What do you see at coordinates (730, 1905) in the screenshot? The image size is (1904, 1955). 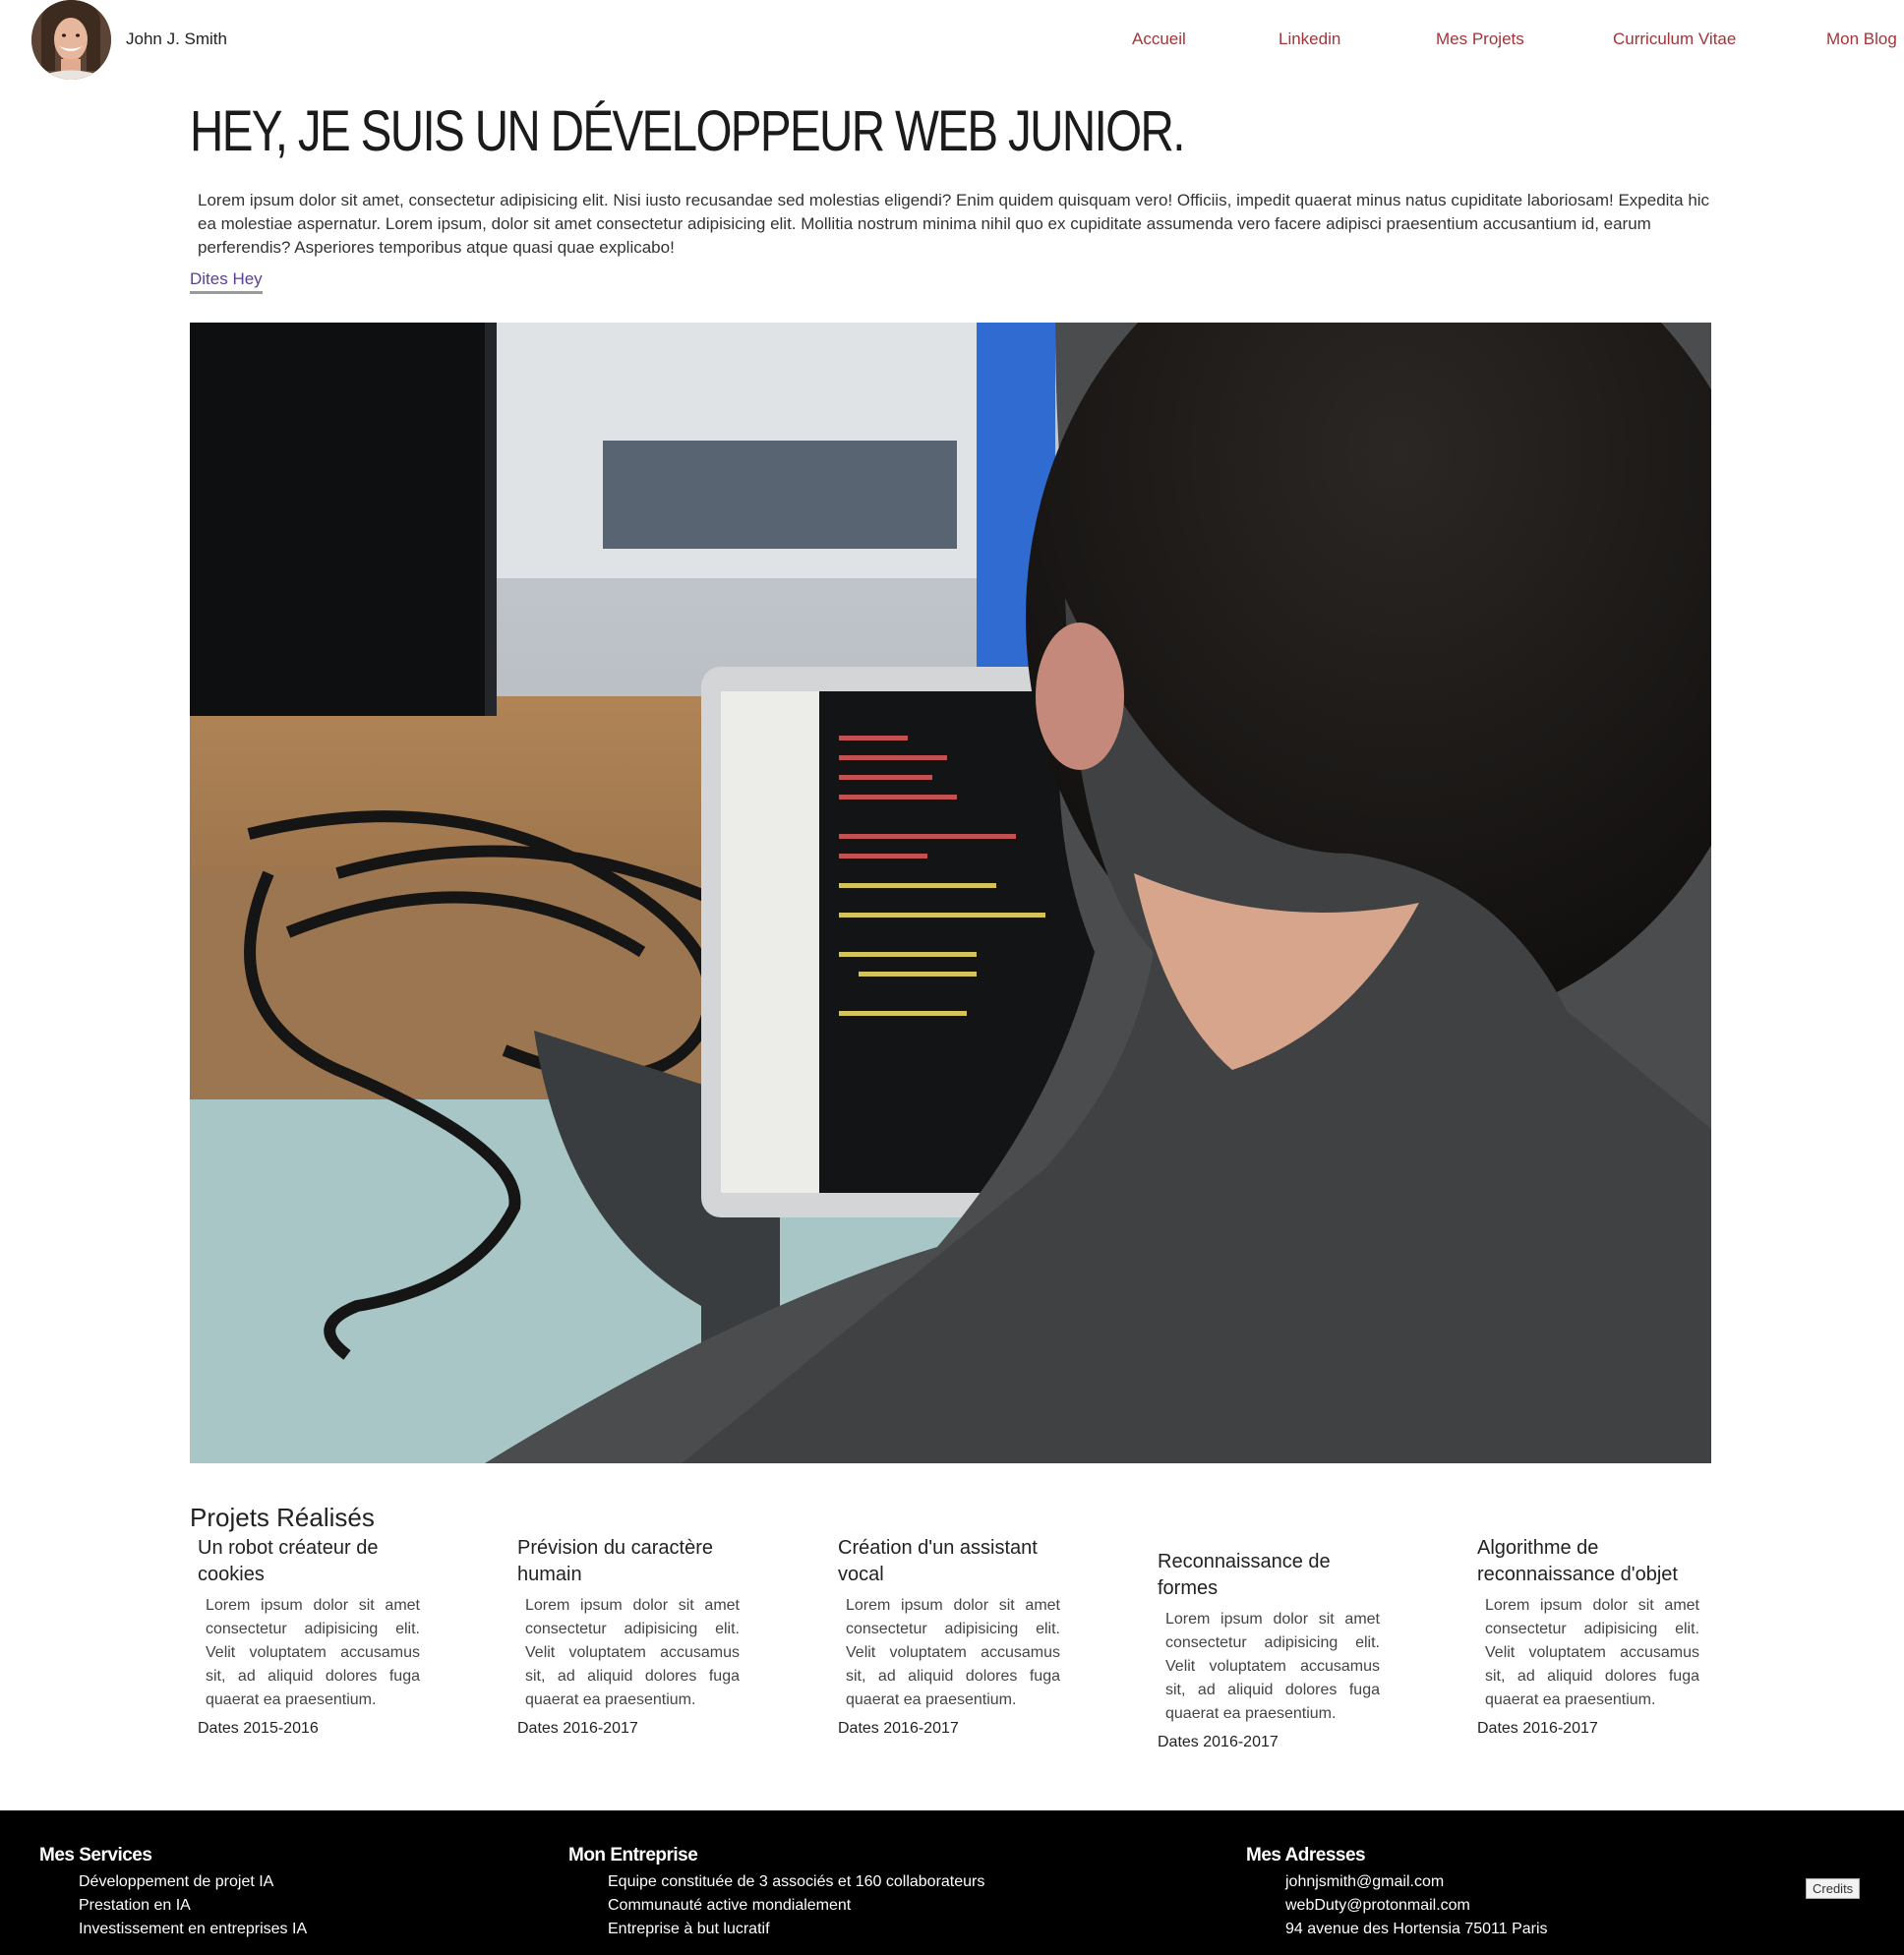 I see `footer-list-item: Communauté active mondialement` at bounding box center [730, 1905].